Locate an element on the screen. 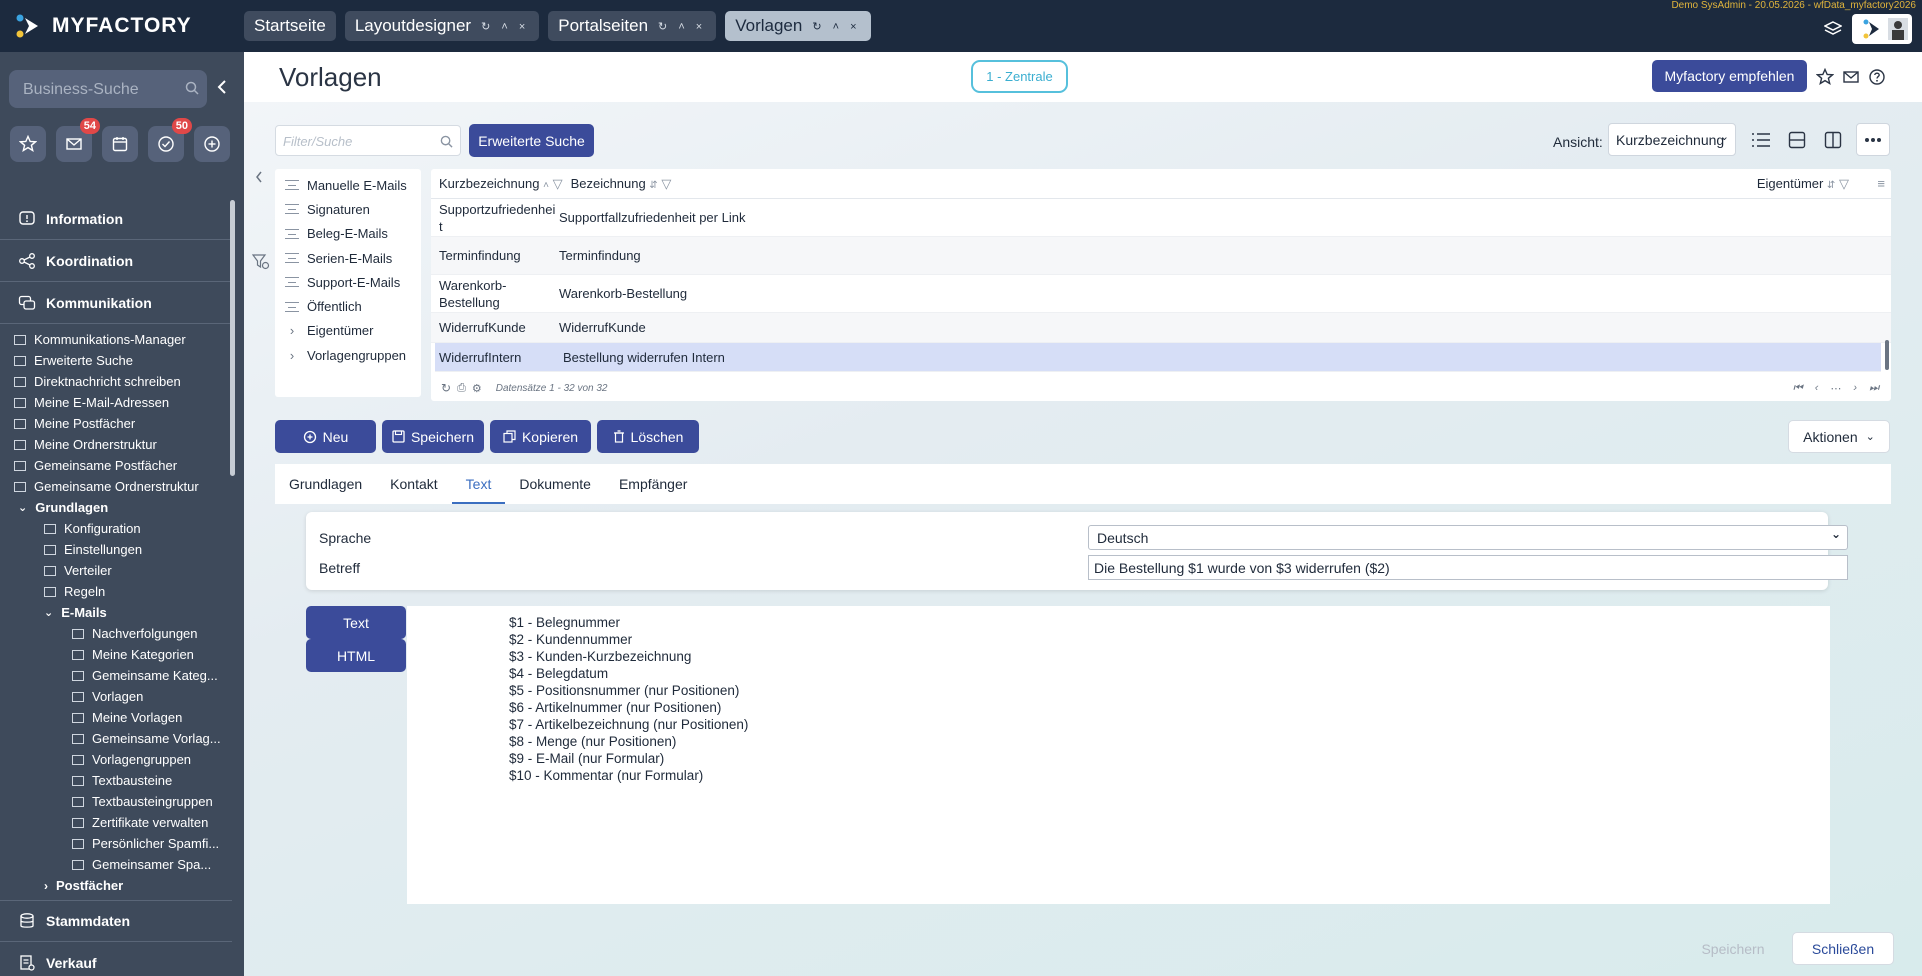 The width and height of the screenshot is (1922, 976). next-page-icon: › is located at coordinates (1855, 388).